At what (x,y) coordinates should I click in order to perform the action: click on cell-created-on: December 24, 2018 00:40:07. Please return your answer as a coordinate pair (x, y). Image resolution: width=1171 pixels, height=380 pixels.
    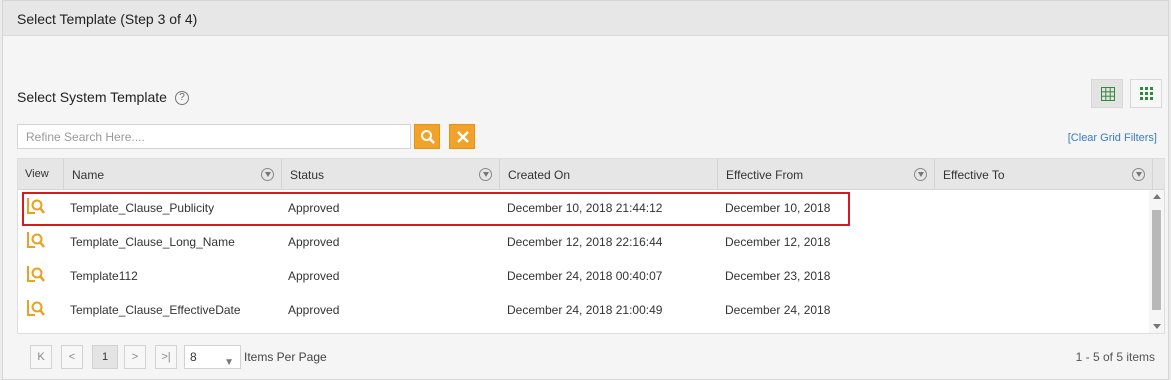
    Looking at the image, I should click on (585, 276).